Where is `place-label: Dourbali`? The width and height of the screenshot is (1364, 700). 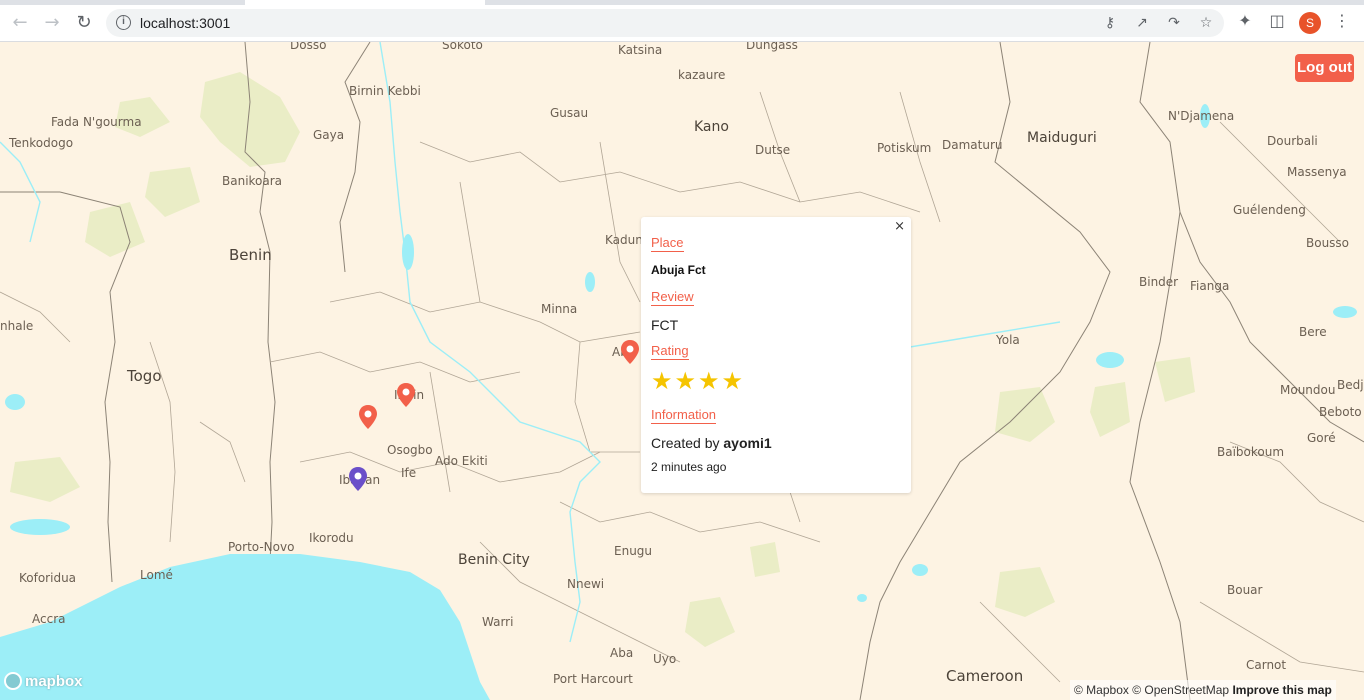
place-label: Dourbali is located at coordinates (1292, 141).